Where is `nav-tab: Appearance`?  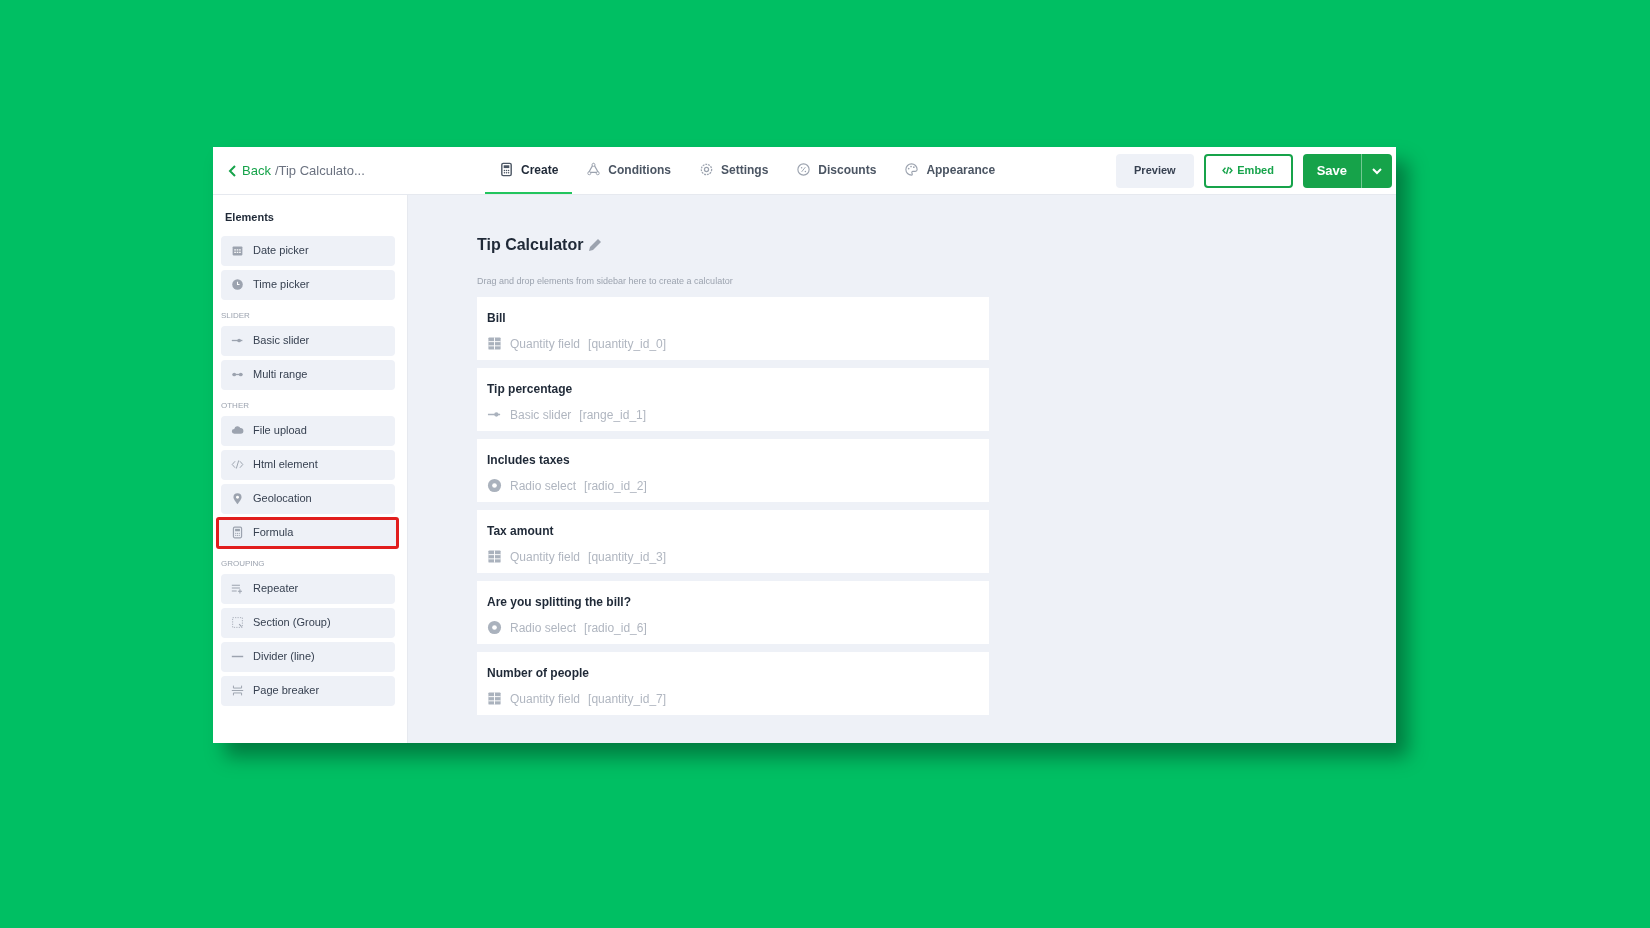 nav-tab: Appearance is located at coordinates (950, 170).